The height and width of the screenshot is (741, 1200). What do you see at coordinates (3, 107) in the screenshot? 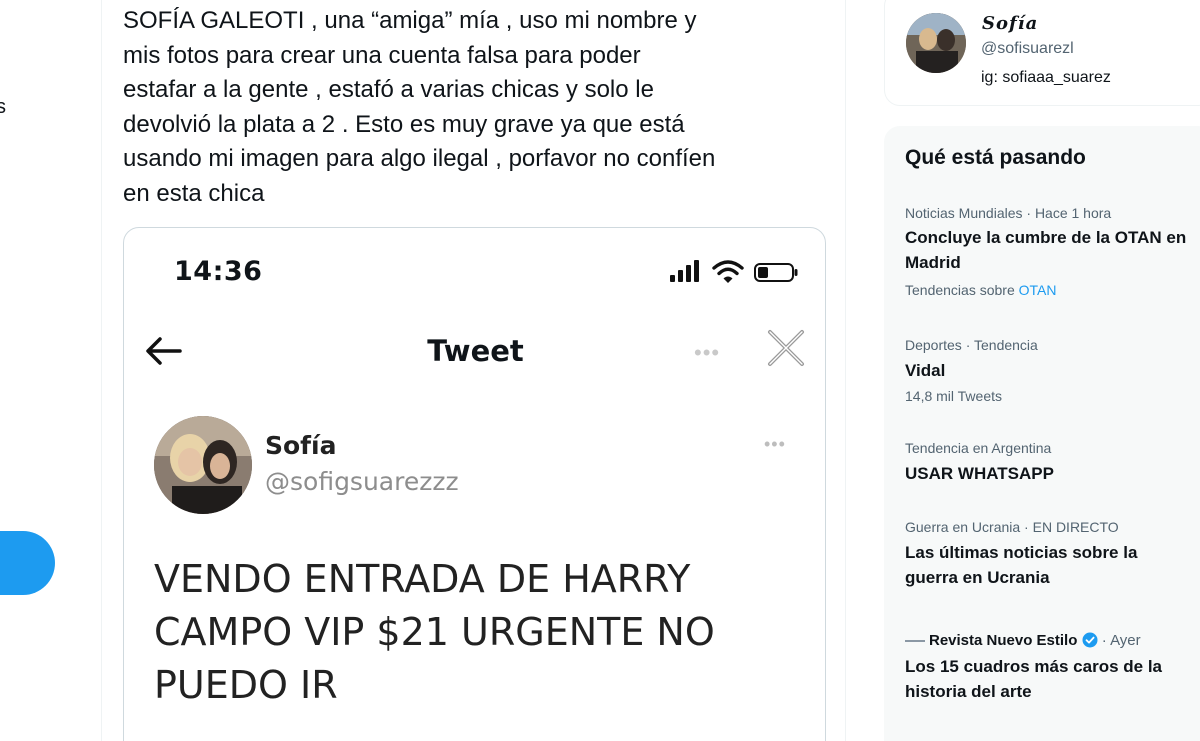
I see `sidebar-nav-label: s` at bounding box center [3, 107].